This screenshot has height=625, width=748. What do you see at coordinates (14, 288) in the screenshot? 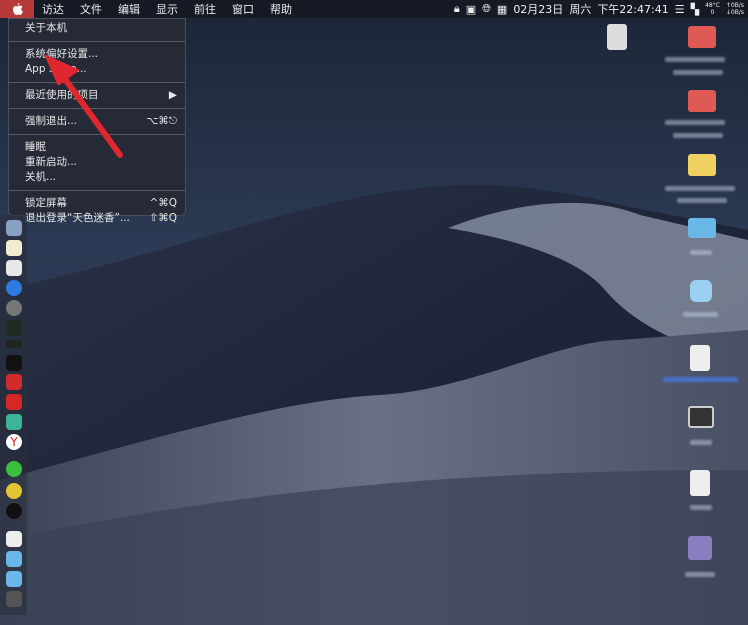
I see `dock-app-store-icon` at bounding box center [14, 288].